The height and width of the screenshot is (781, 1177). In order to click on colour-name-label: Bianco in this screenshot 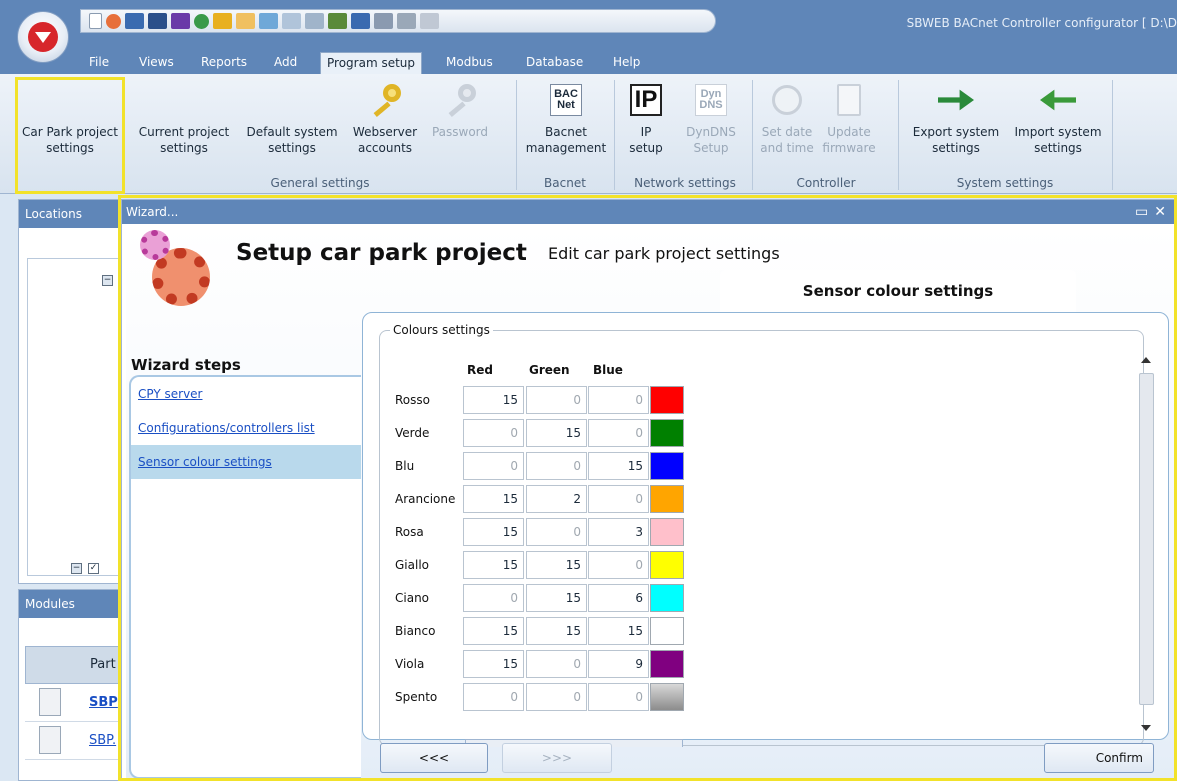, I will do `click(415, 631)`.